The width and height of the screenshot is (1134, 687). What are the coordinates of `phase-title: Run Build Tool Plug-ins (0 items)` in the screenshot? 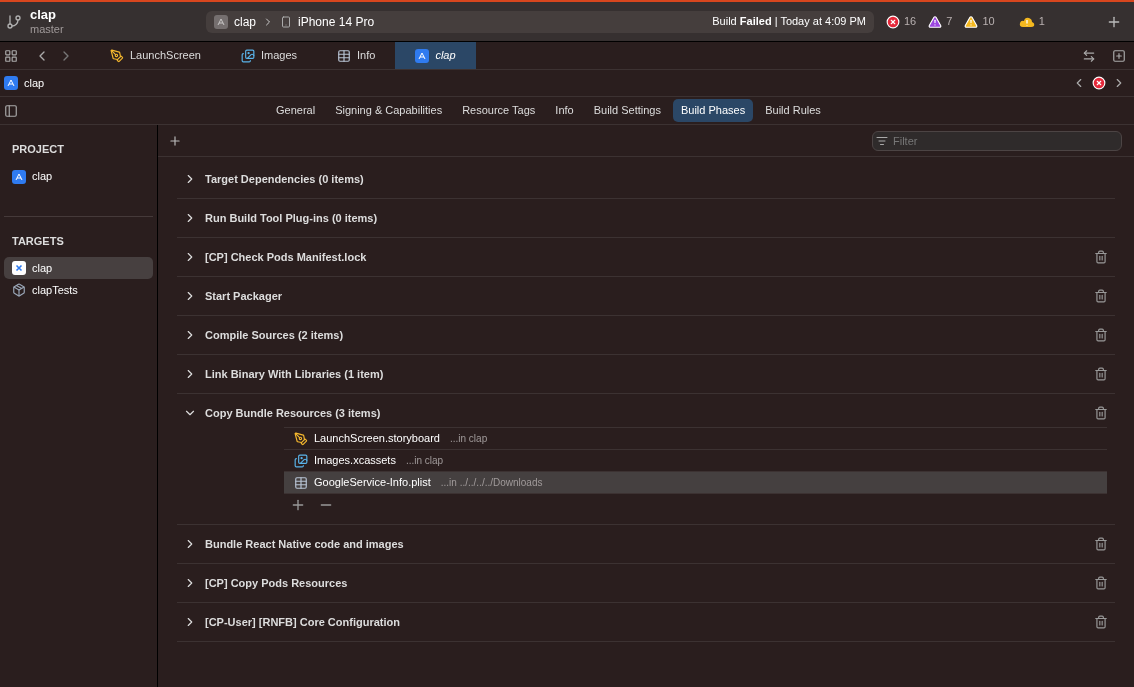 It's located at (291, 218).